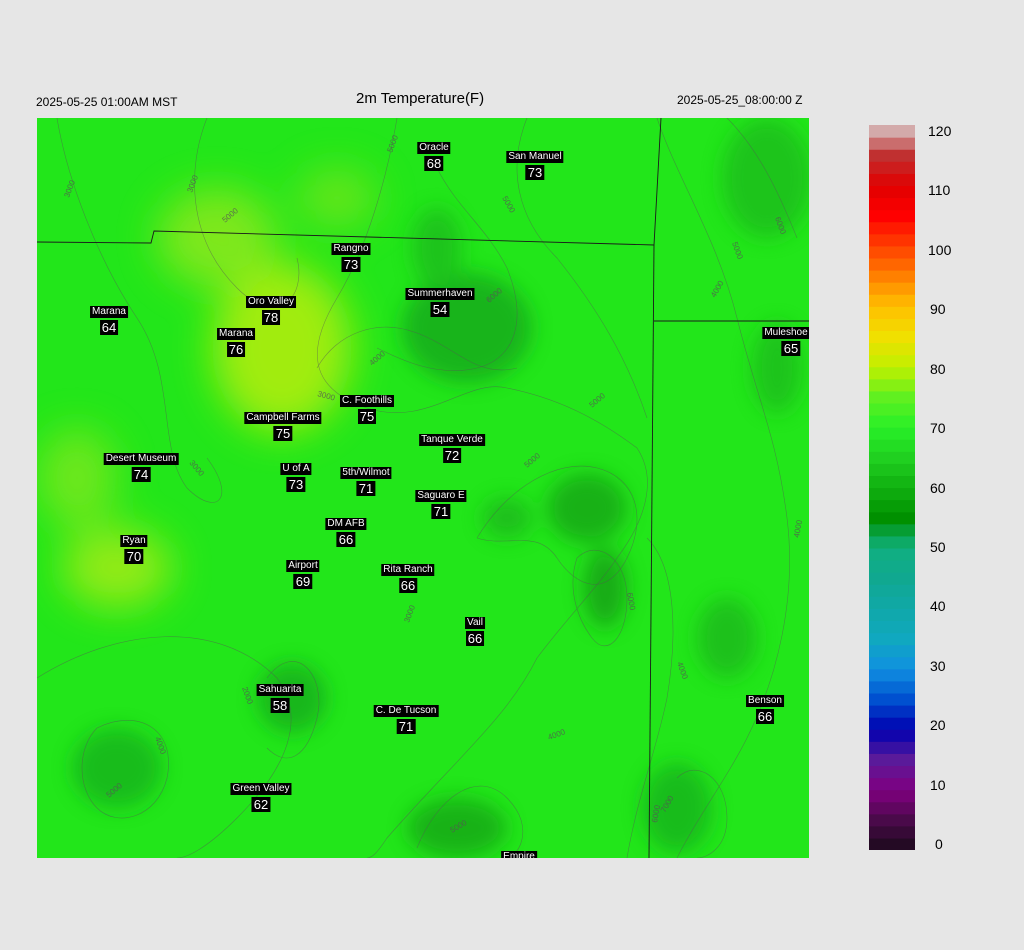 The height and width of the screenshot is (950, 1024). I want to click on station-name: Tanque Verde, so click(452, 440).